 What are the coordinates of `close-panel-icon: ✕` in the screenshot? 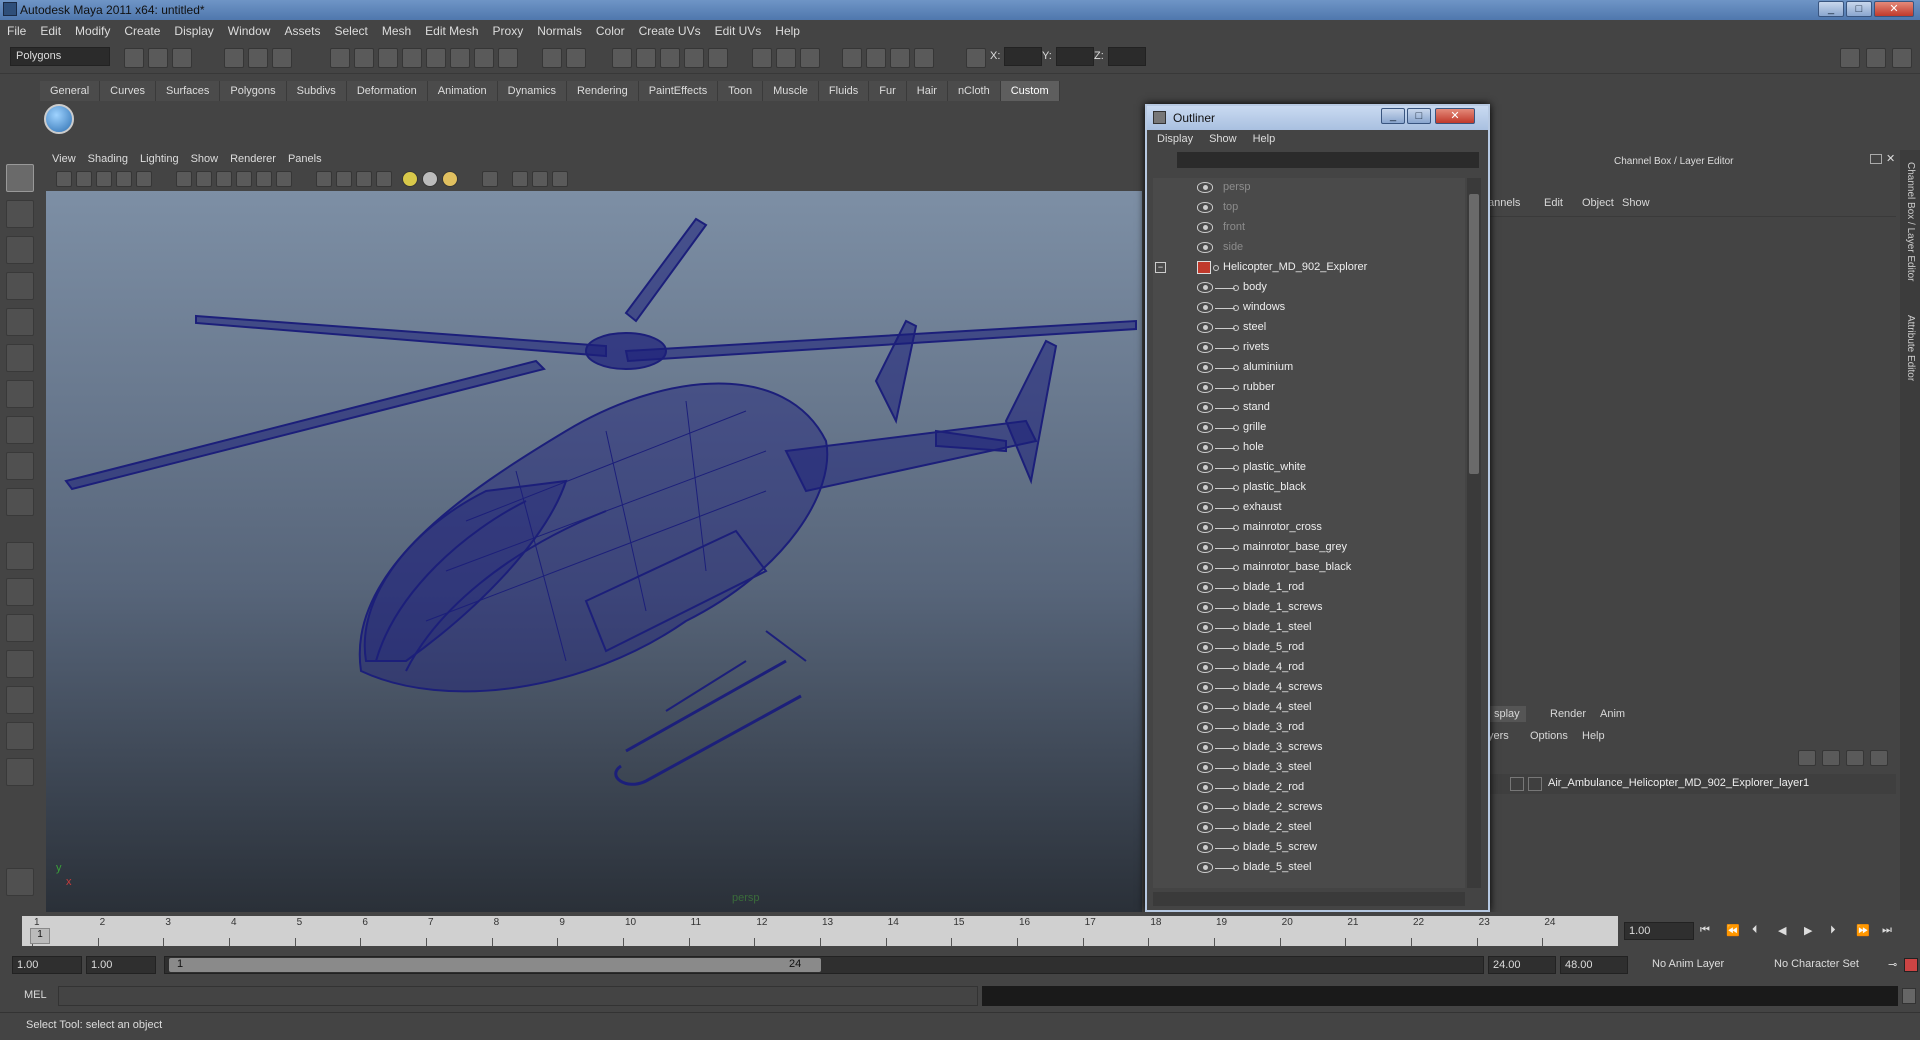 It's located at (1892, 158).